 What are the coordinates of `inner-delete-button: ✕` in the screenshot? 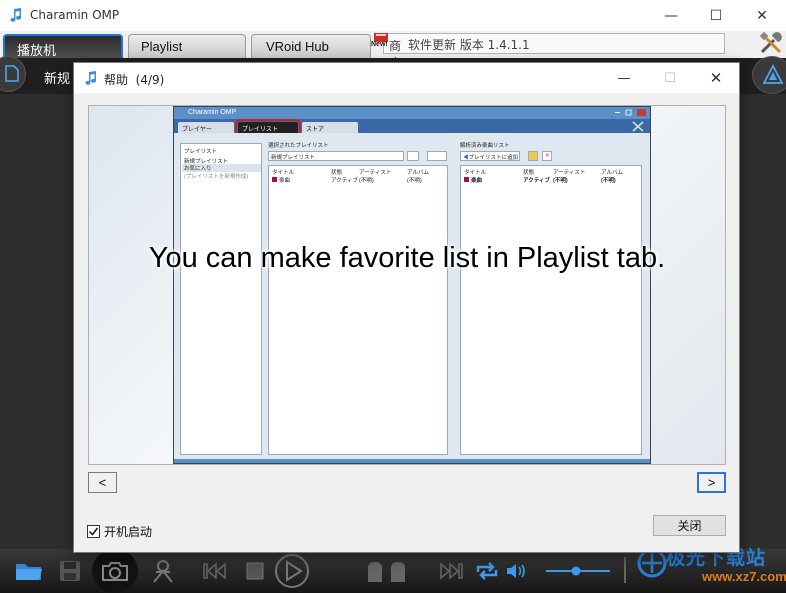 It's located at (547, 156).